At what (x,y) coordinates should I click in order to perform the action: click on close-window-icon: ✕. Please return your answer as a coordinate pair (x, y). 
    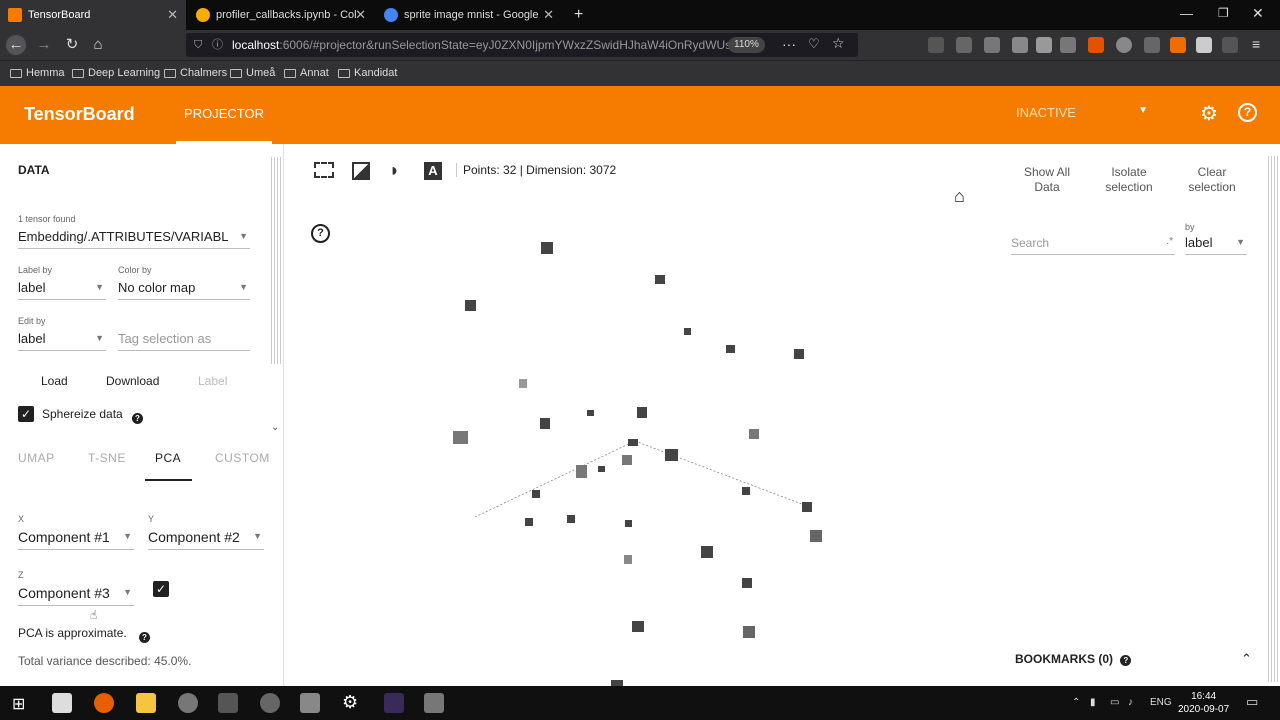
    Looking at the image, I should click on (1258, 13).